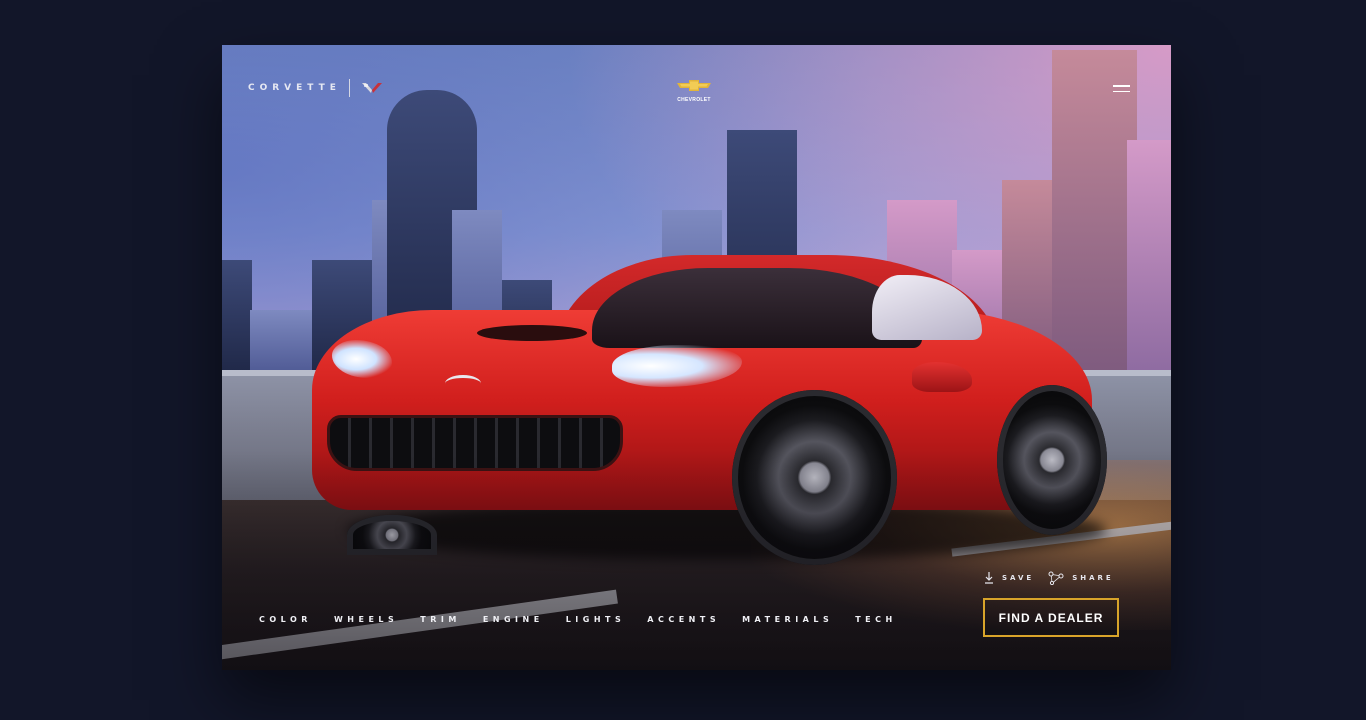  What do you see at coordinates (440, 619) in the screenshot?
I see `nav-item-trim: TRIM` at bounding box center [440, 619].